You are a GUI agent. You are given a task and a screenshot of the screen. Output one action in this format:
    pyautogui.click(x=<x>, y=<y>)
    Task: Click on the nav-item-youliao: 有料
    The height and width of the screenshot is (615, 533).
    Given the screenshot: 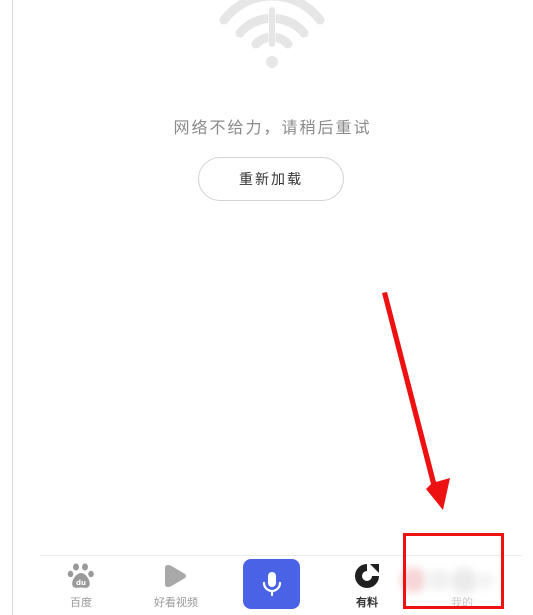 What is the action you would take?
    pyautogui.click(x=367, y=585)
    